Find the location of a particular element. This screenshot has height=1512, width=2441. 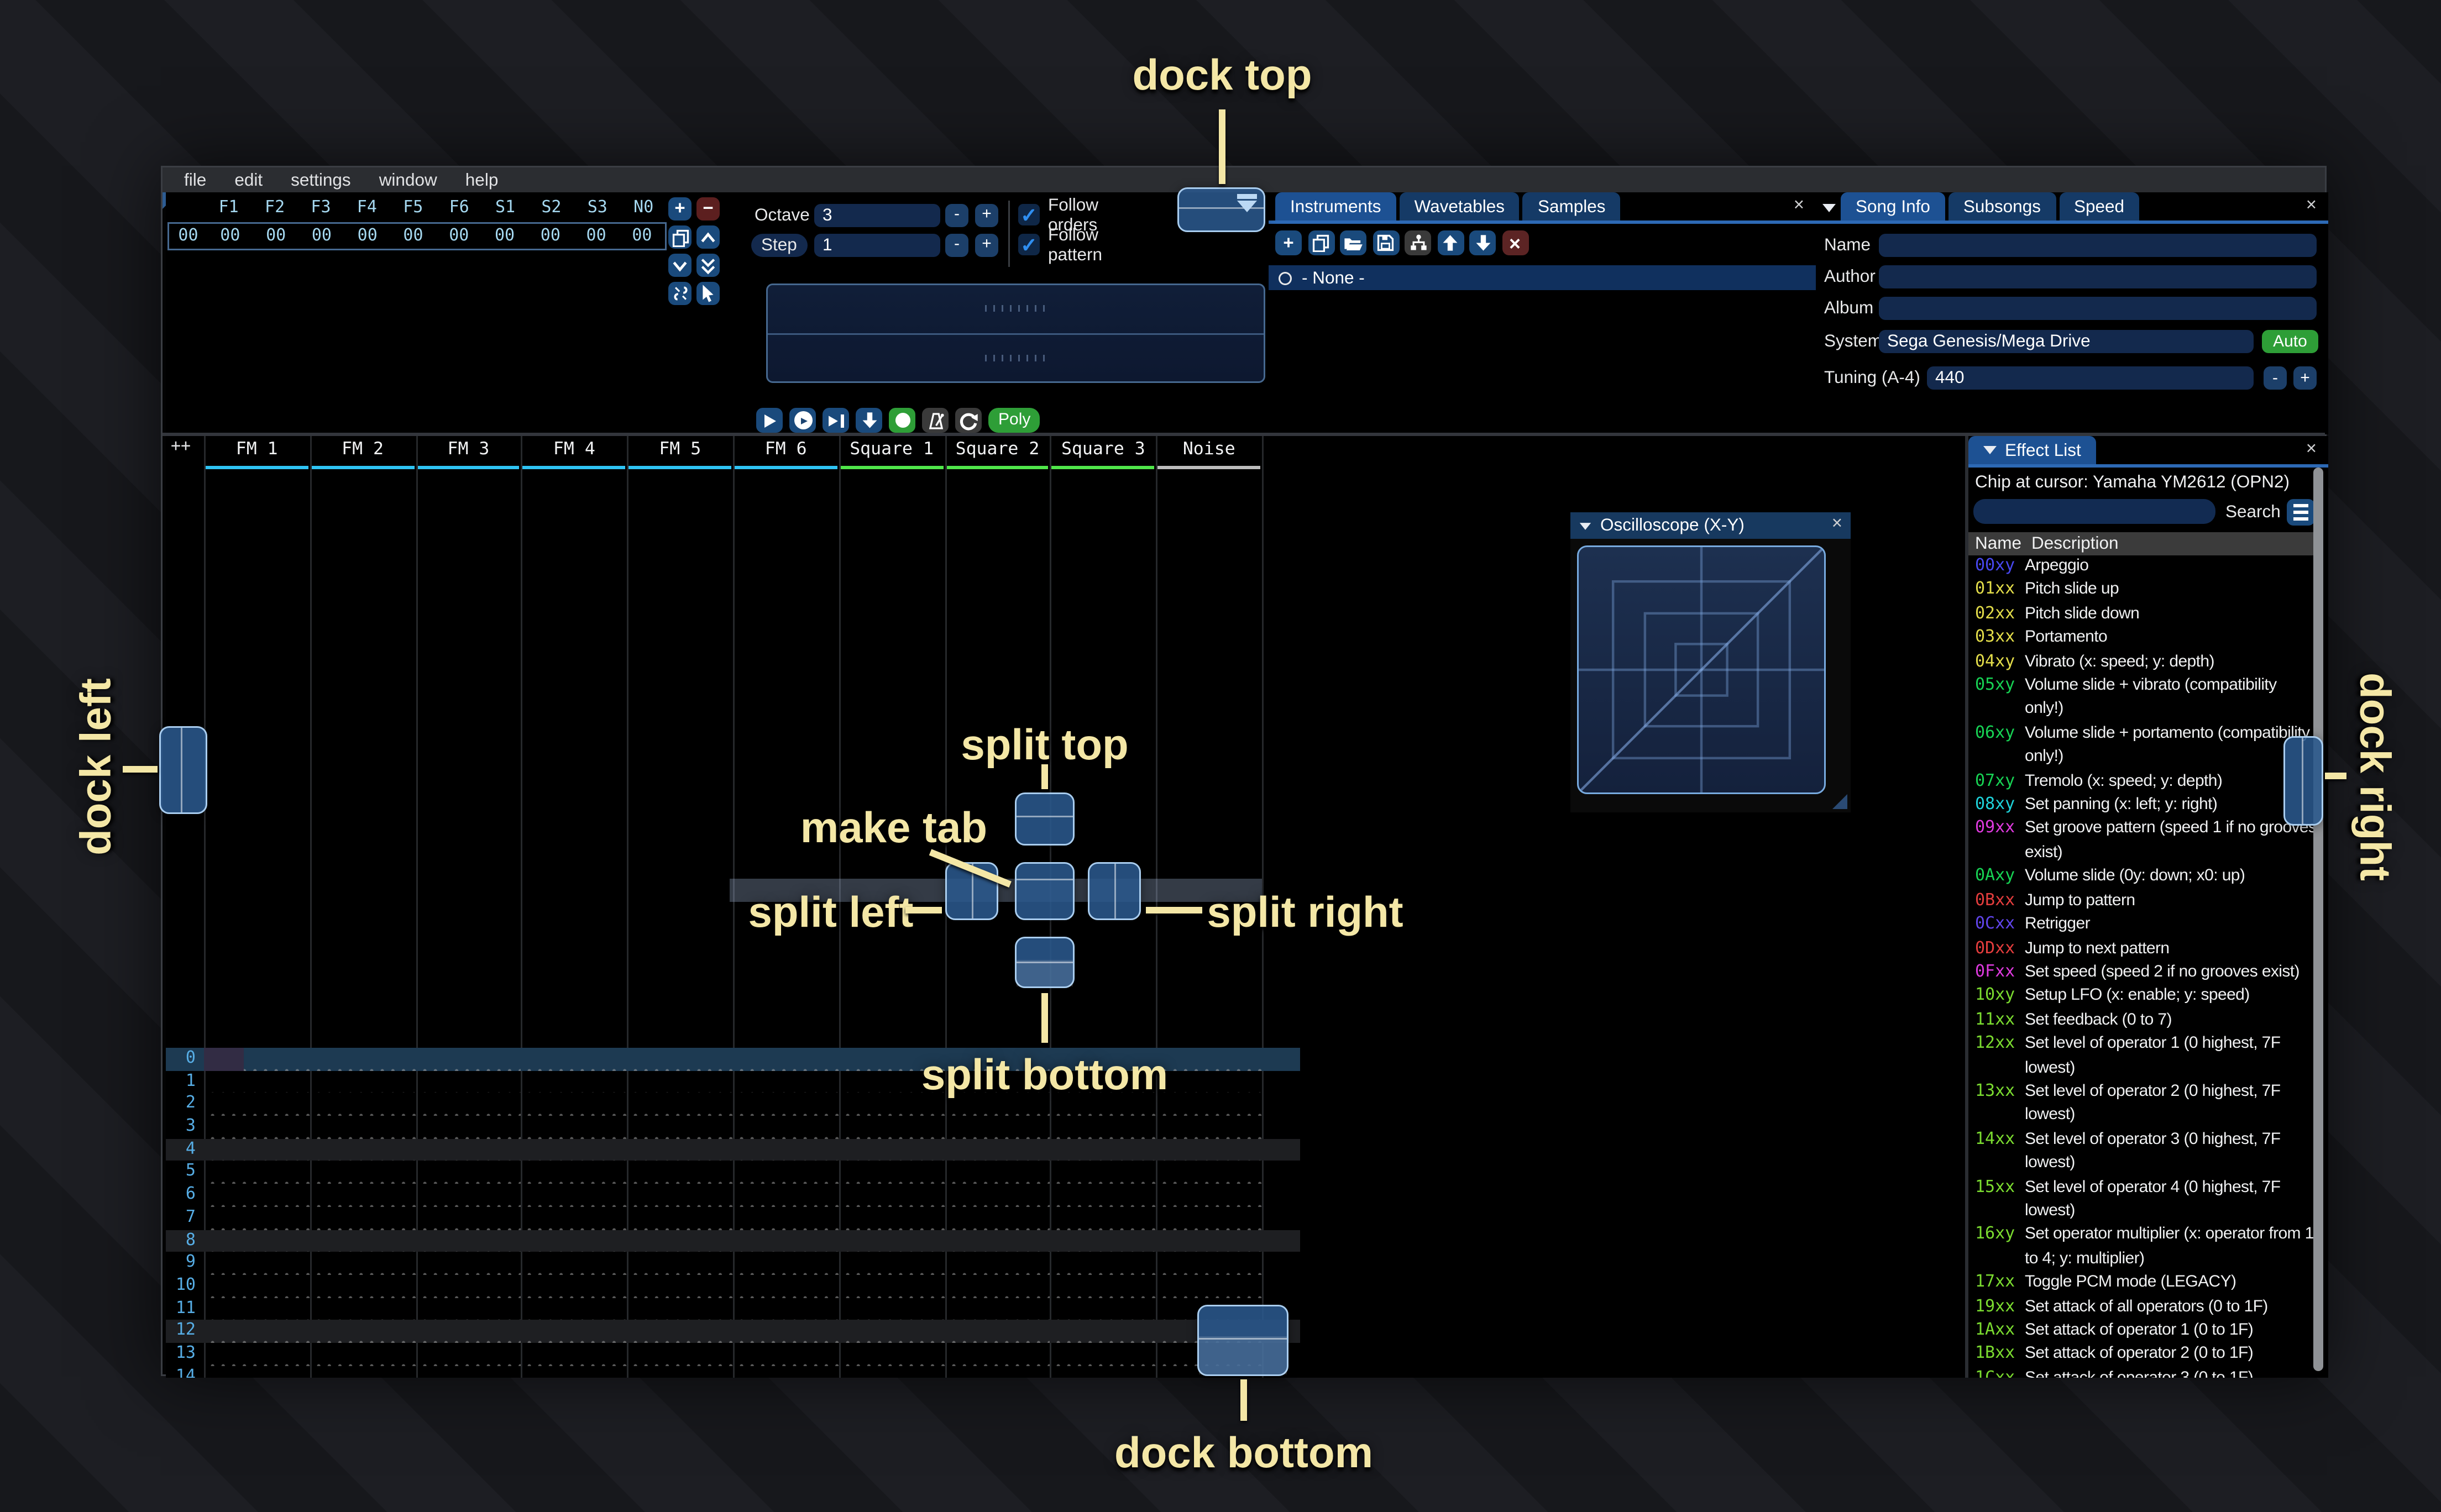

orders-column-F3: F3 is located at coordinates (321, 209).